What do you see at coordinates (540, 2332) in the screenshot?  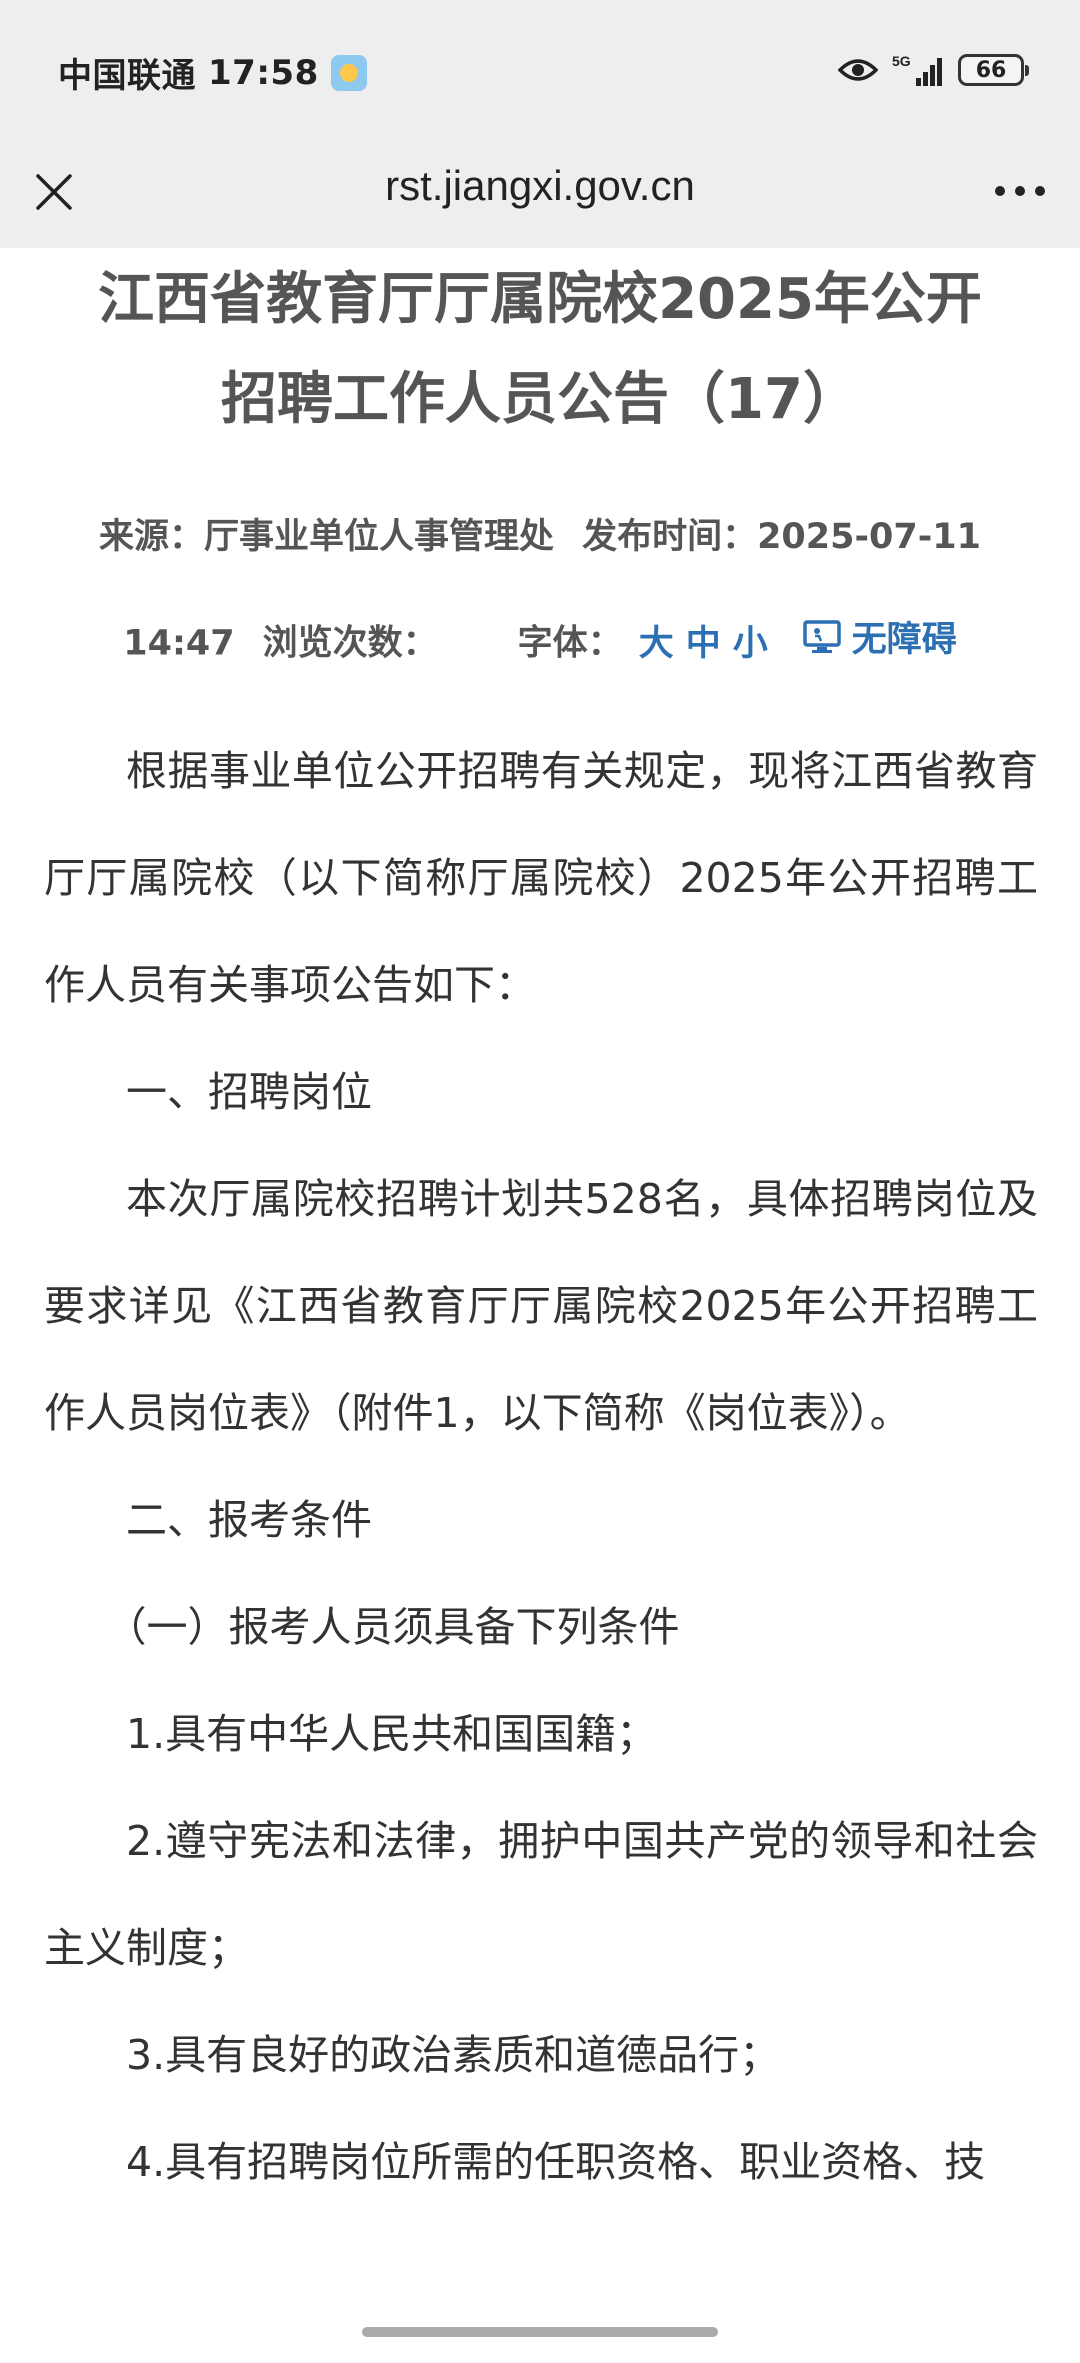 I see `home-indicator` at bounding box center [540, 2332].